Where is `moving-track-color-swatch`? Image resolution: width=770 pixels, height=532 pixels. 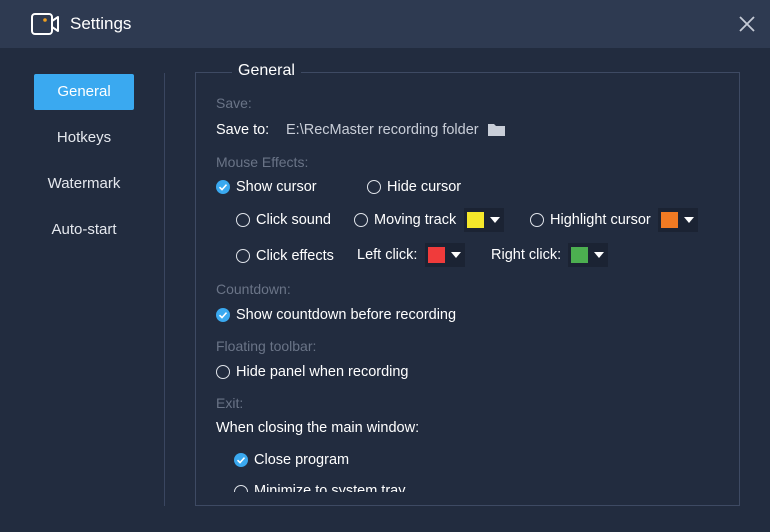 moving-track-color-swatch is located at coordinates (475, 220).